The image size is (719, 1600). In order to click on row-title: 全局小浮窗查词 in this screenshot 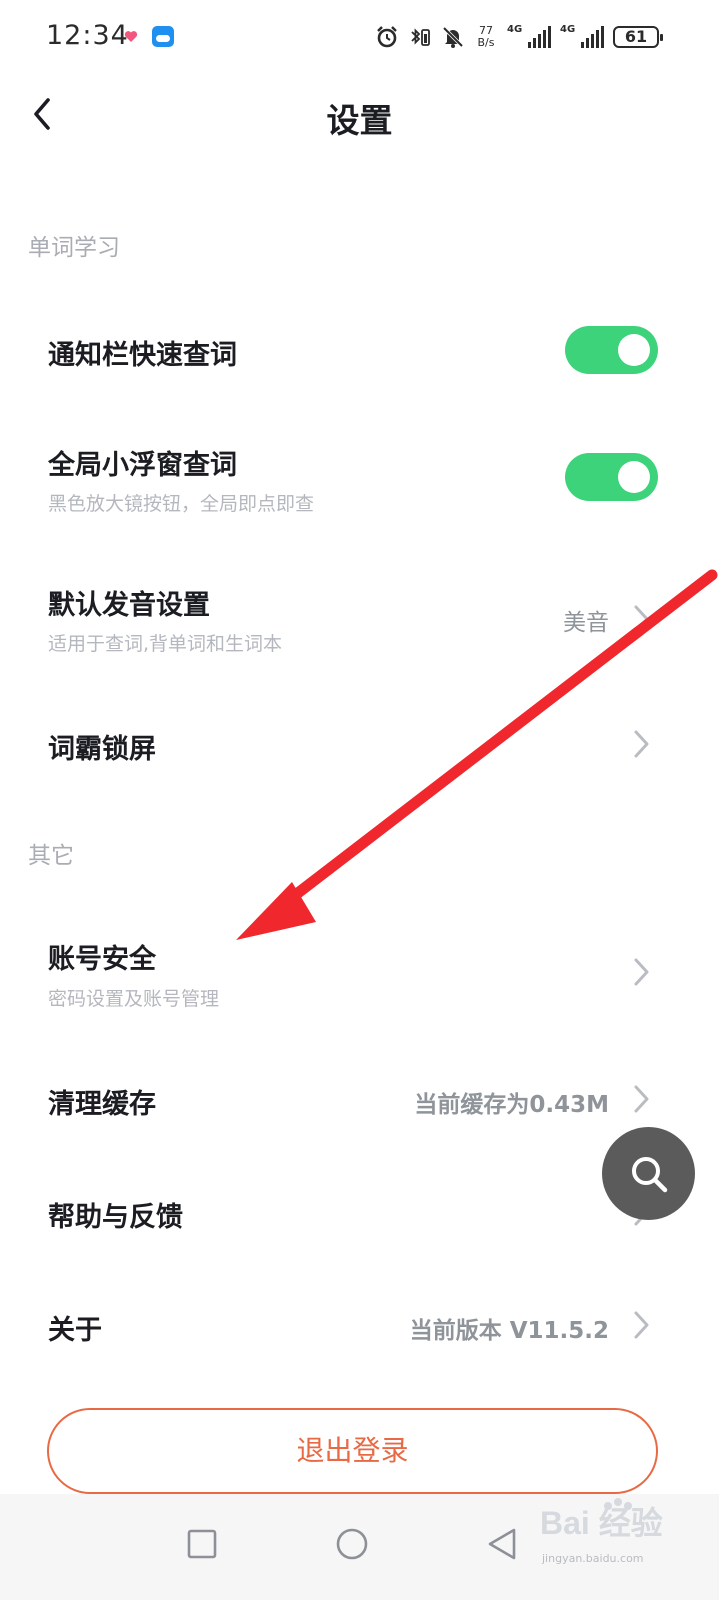, I will do `click(142, 465)`.